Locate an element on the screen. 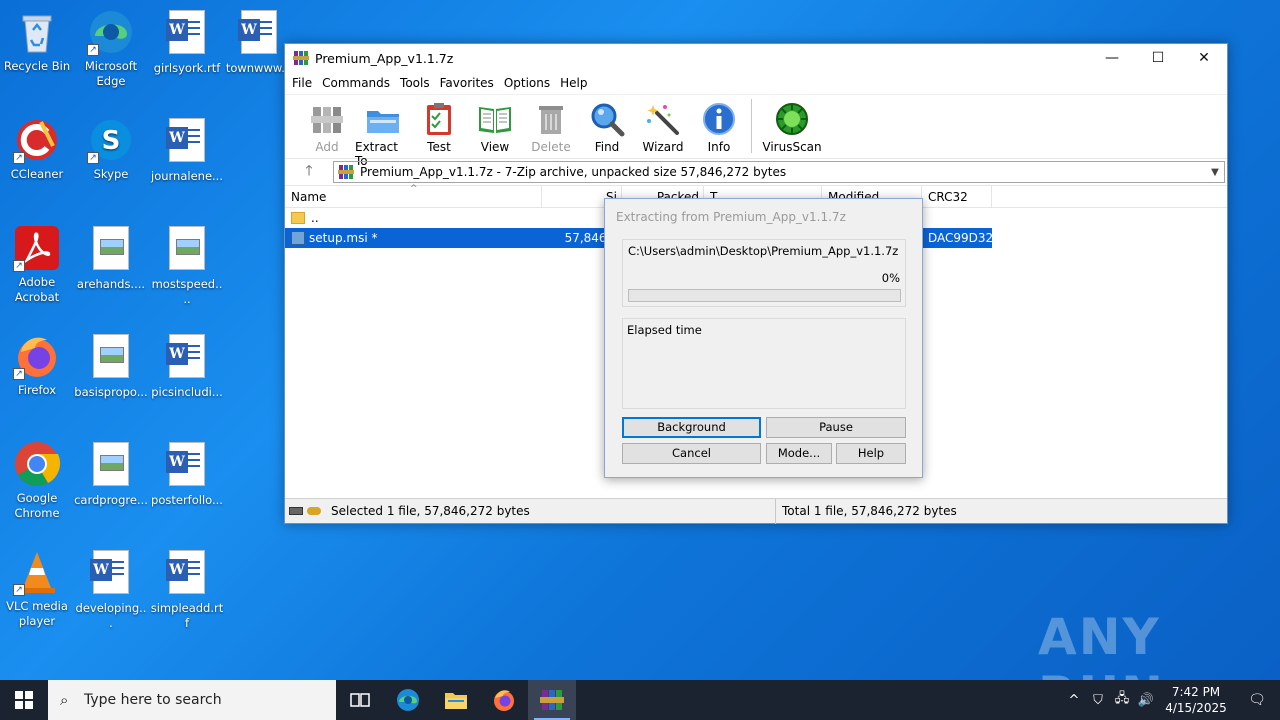 This screenshot has height=720, width=1280. skype-icon: S ↗ is located at coordinates (111, 140).